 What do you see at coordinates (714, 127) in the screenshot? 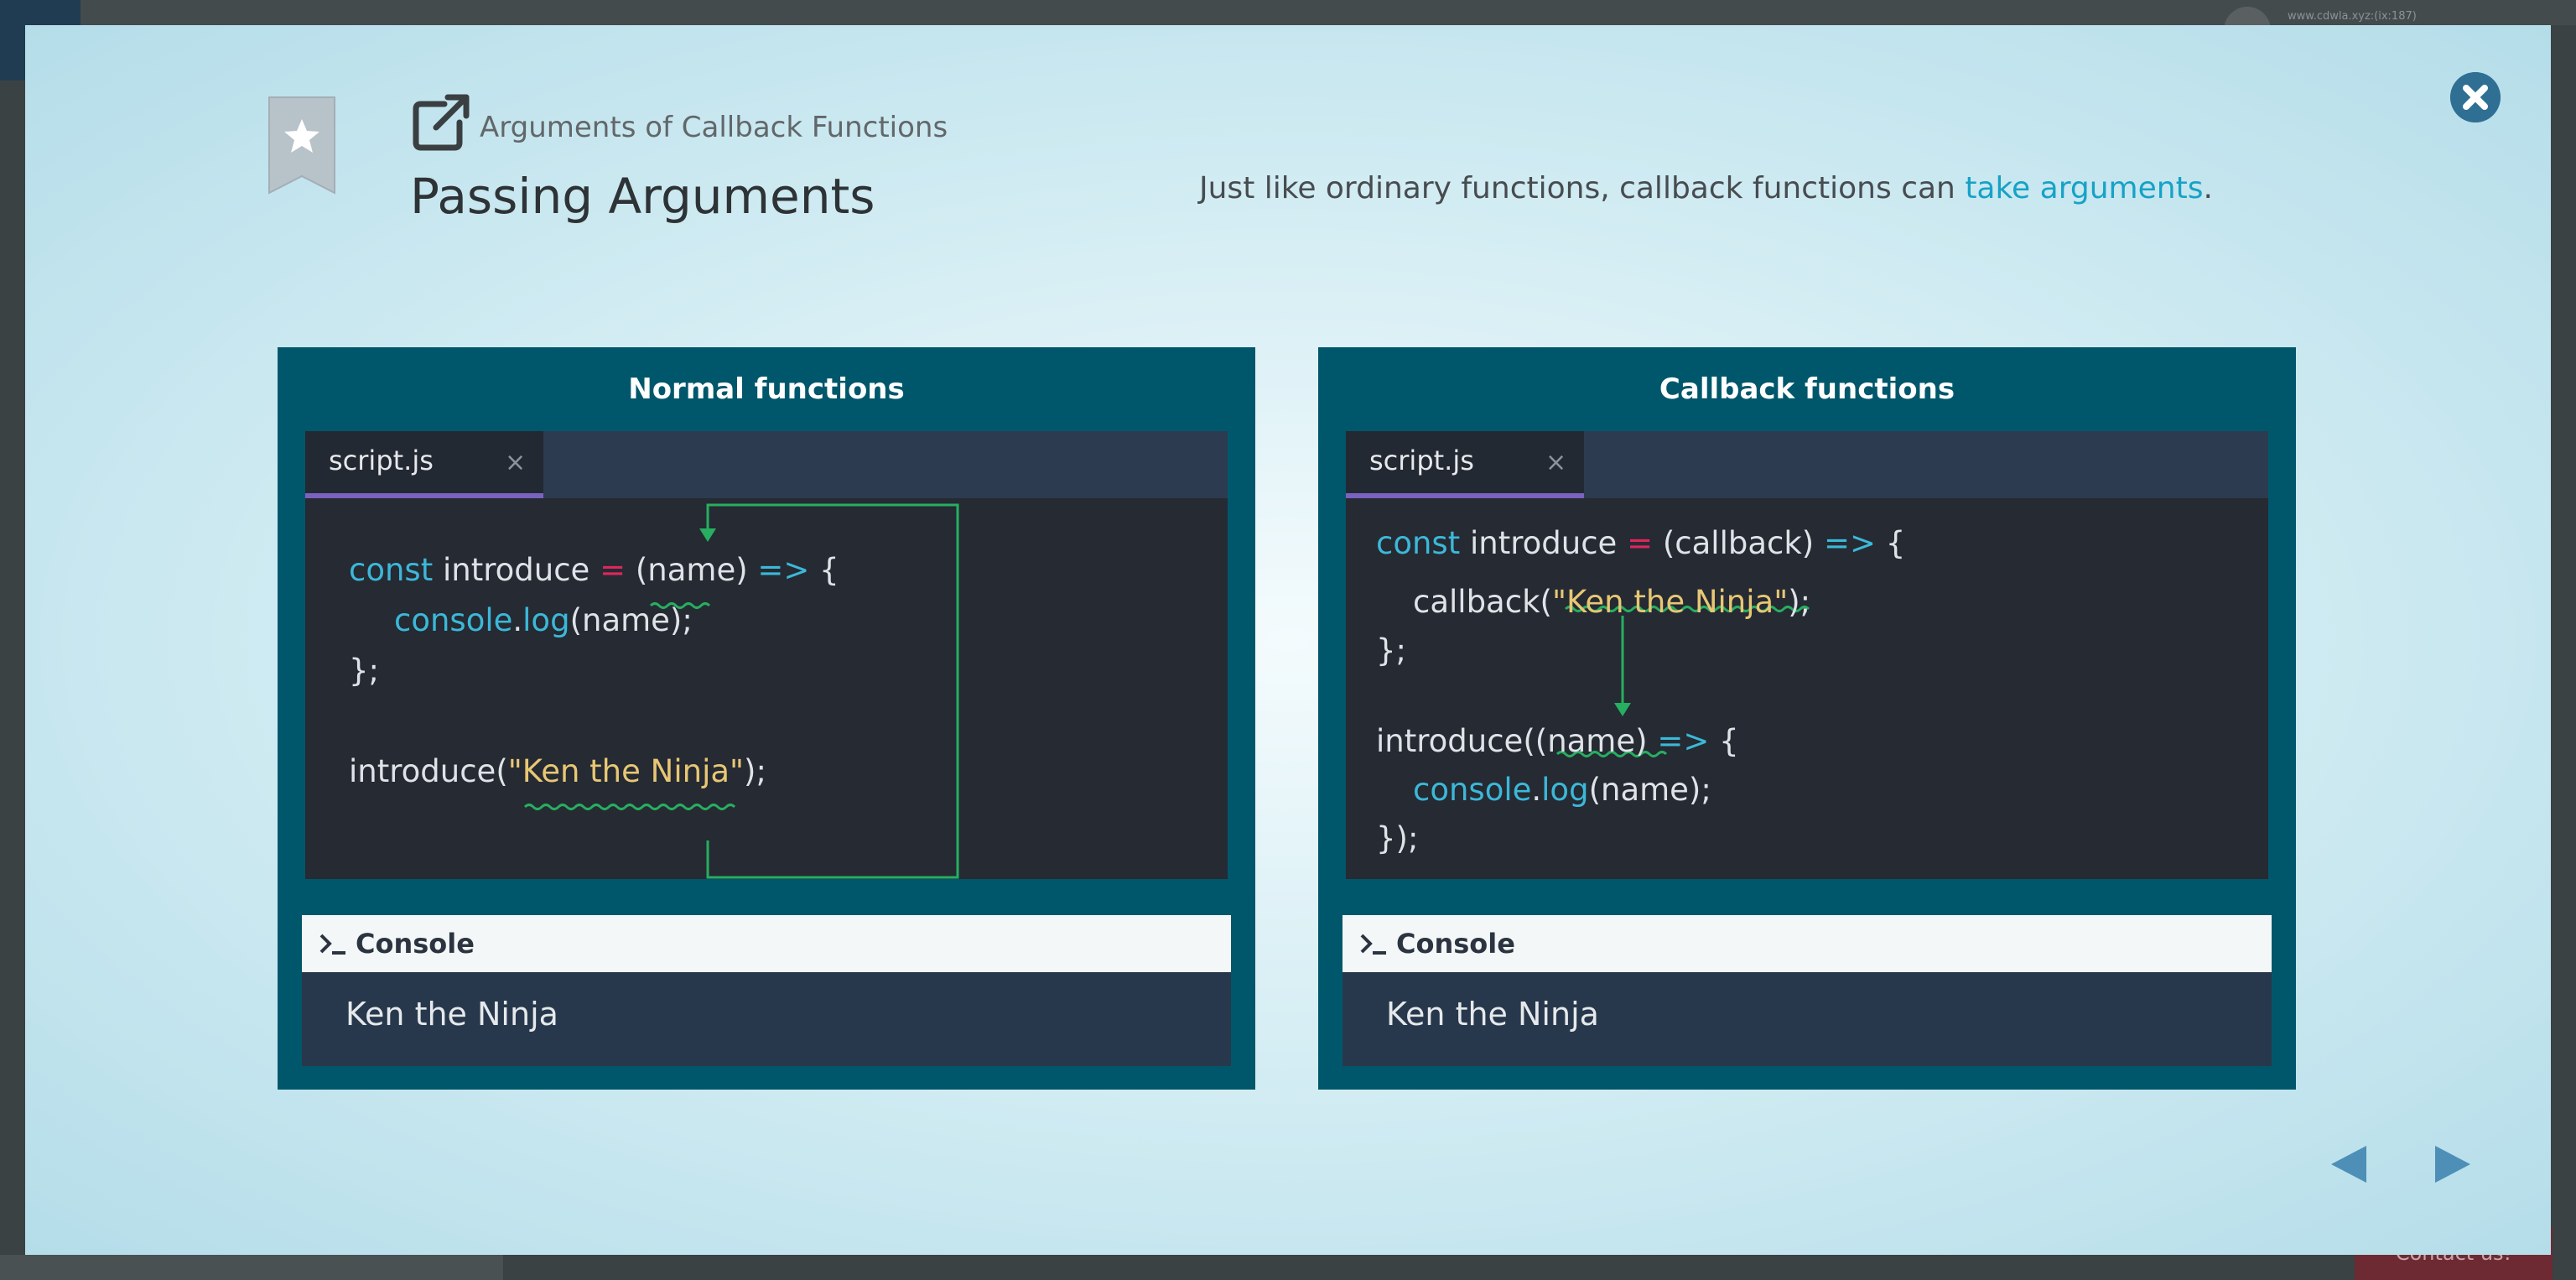
I see `slide-subtitle: Arguments of Callback Functions` at bounding box center [714, 127].